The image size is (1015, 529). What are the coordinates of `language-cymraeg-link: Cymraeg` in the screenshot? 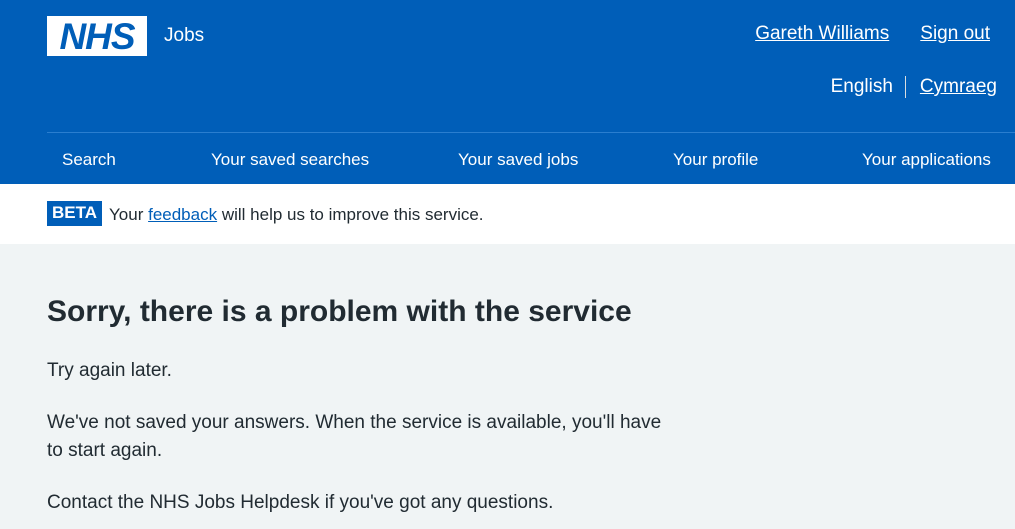 It's located at (951, 87).